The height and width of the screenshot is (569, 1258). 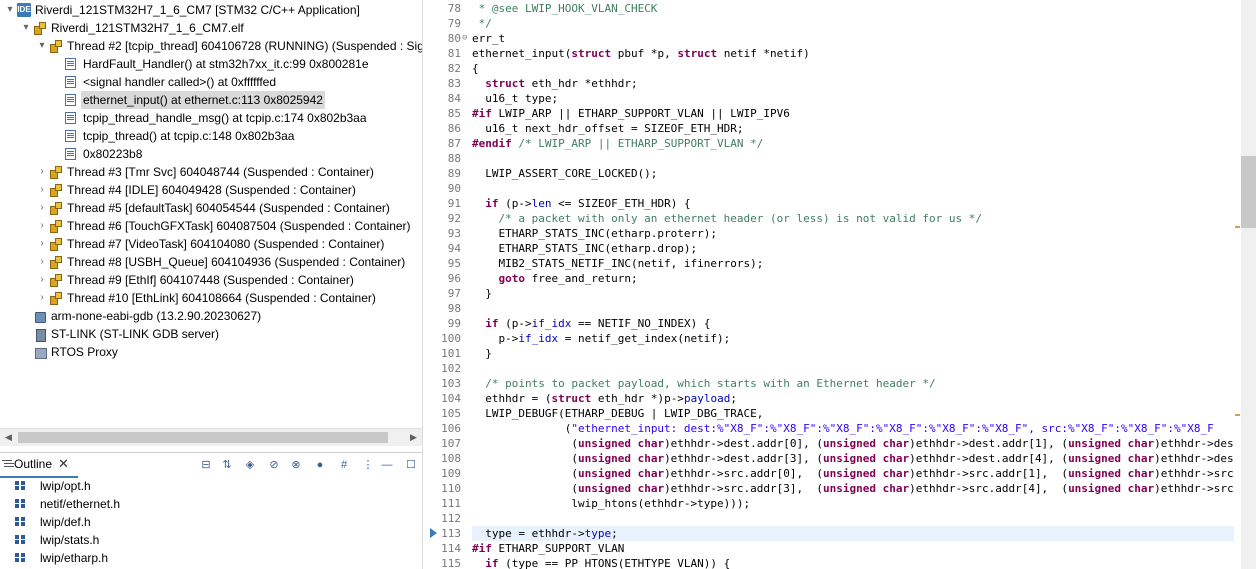 I want to click on code-line: lwip_htons(ethhdr->type)));, so click(x=611, y=503).